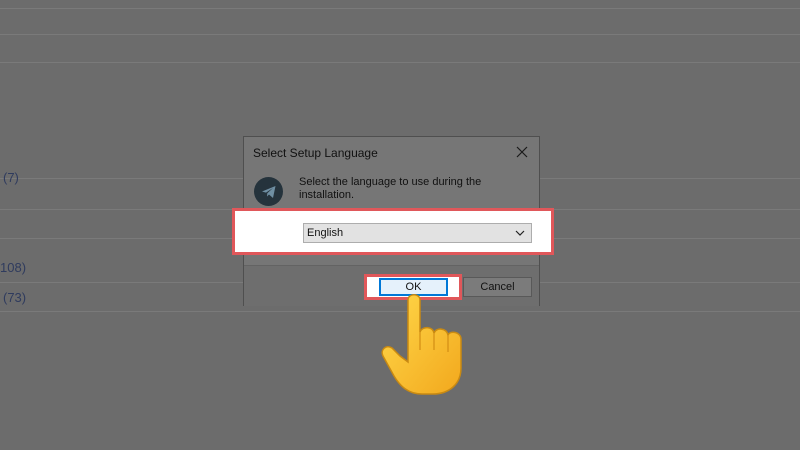  I want to click on language-select-highlight: English, so click(393, 231).